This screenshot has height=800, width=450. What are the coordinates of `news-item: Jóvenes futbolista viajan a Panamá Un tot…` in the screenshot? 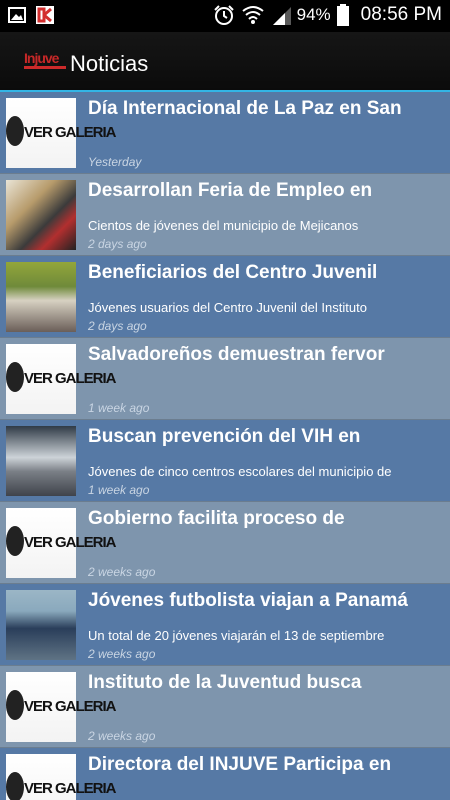 It's located at (225, 625).